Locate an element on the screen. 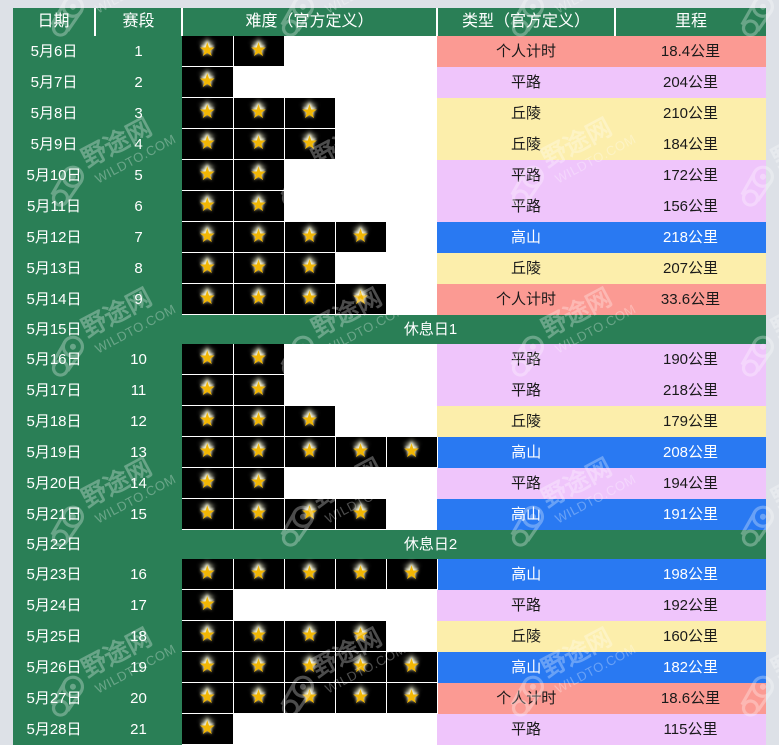 The image size is (779, 745). cell-stage-distance: 33.6公里 is located at coordinates (691, 299).